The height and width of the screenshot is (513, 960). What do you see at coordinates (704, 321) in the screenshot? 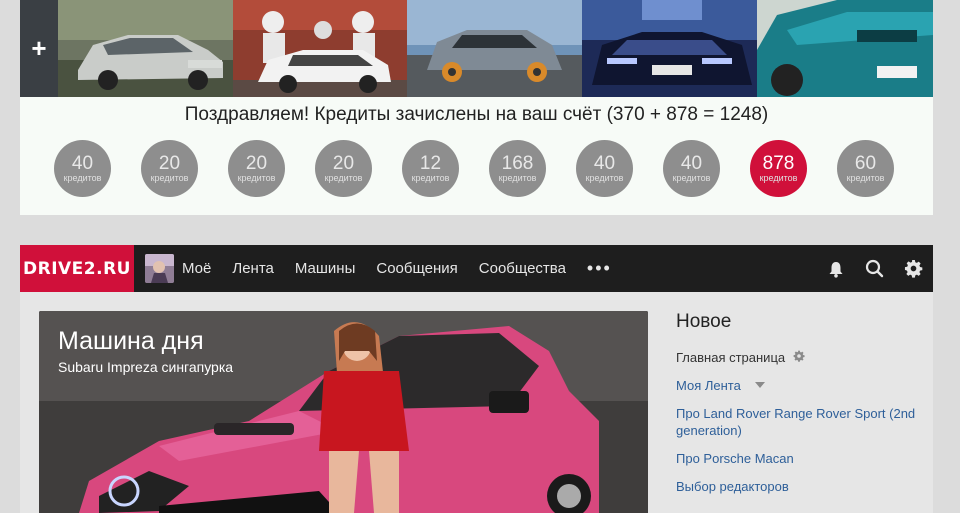
I see `sidebar-title: Новое` at bounding box center [704, 321].